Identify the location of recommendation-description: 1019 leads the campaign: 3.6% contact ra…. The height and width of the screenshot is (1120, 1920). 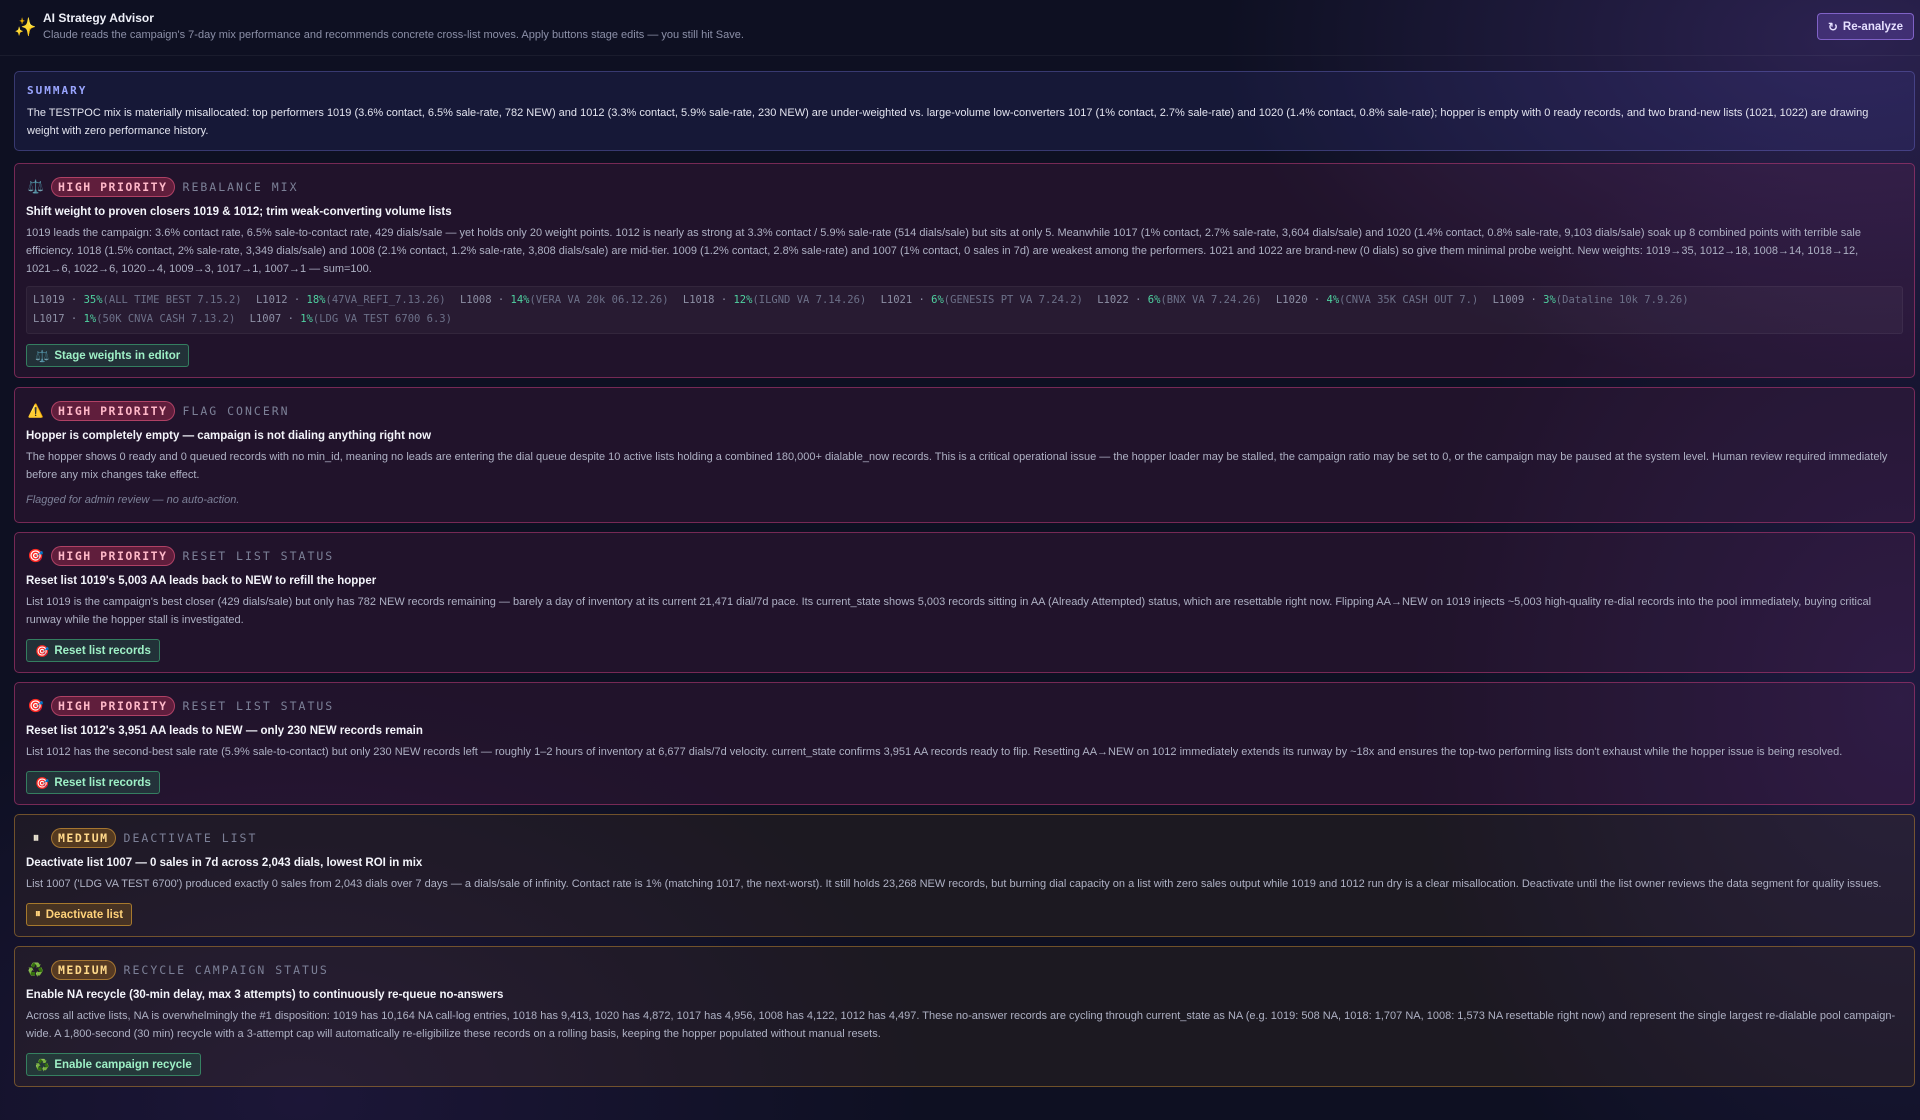
(943, 251).